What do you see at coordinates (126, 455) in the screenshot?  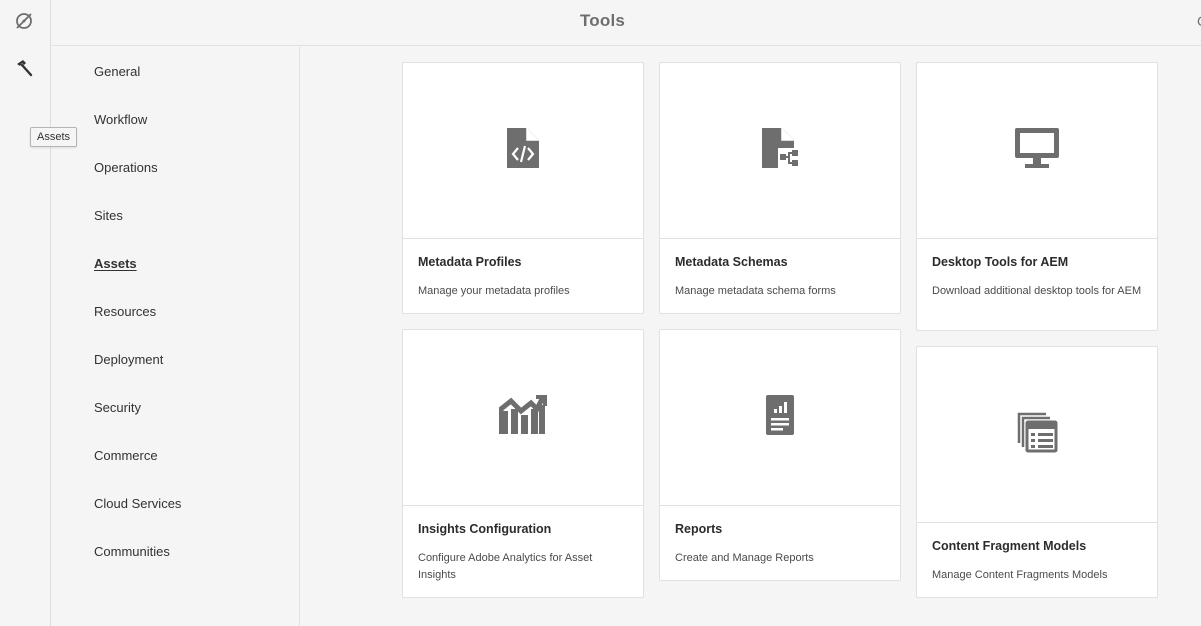 I see `nav-item-commerce: Commerce` at bounding box center [126, 455].